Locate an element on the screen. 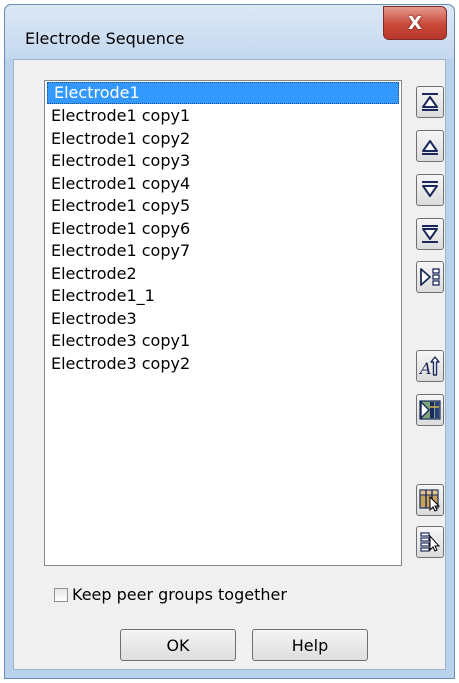 Image resolution: width=459 pixels, height=683 pixels. list-item: Electrode3 is located at coordinates (223, 319).